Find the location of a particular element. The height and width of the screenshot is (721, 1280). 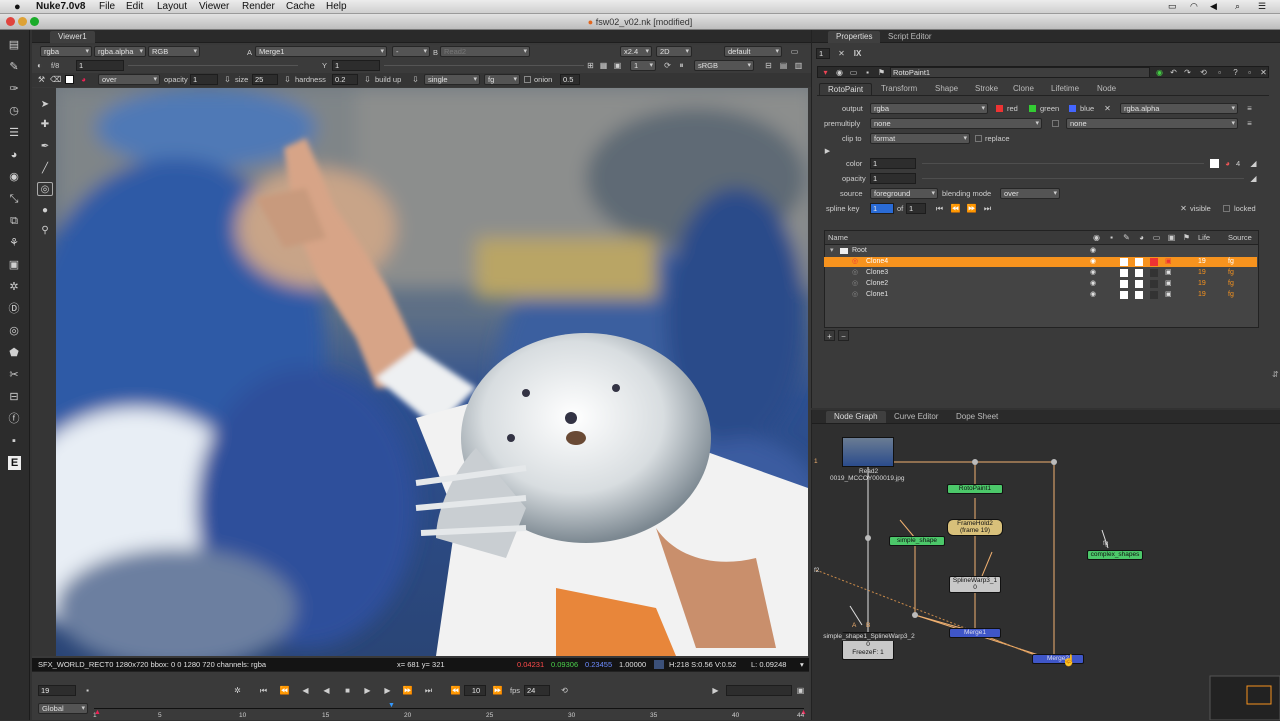

metadata-icon: ⬟ is located at coordinates (14, 353).